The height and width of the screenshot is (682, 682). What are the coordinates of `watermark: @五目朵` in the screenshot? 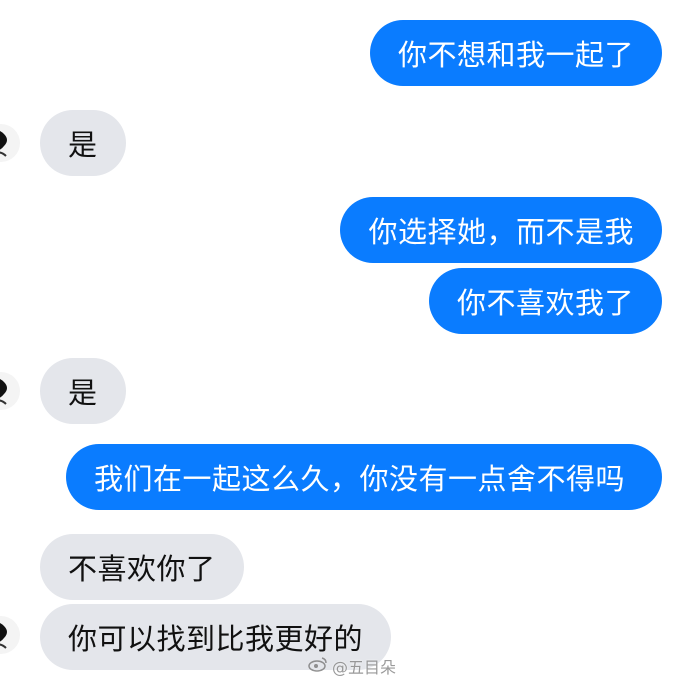 It's located at (352, 666).